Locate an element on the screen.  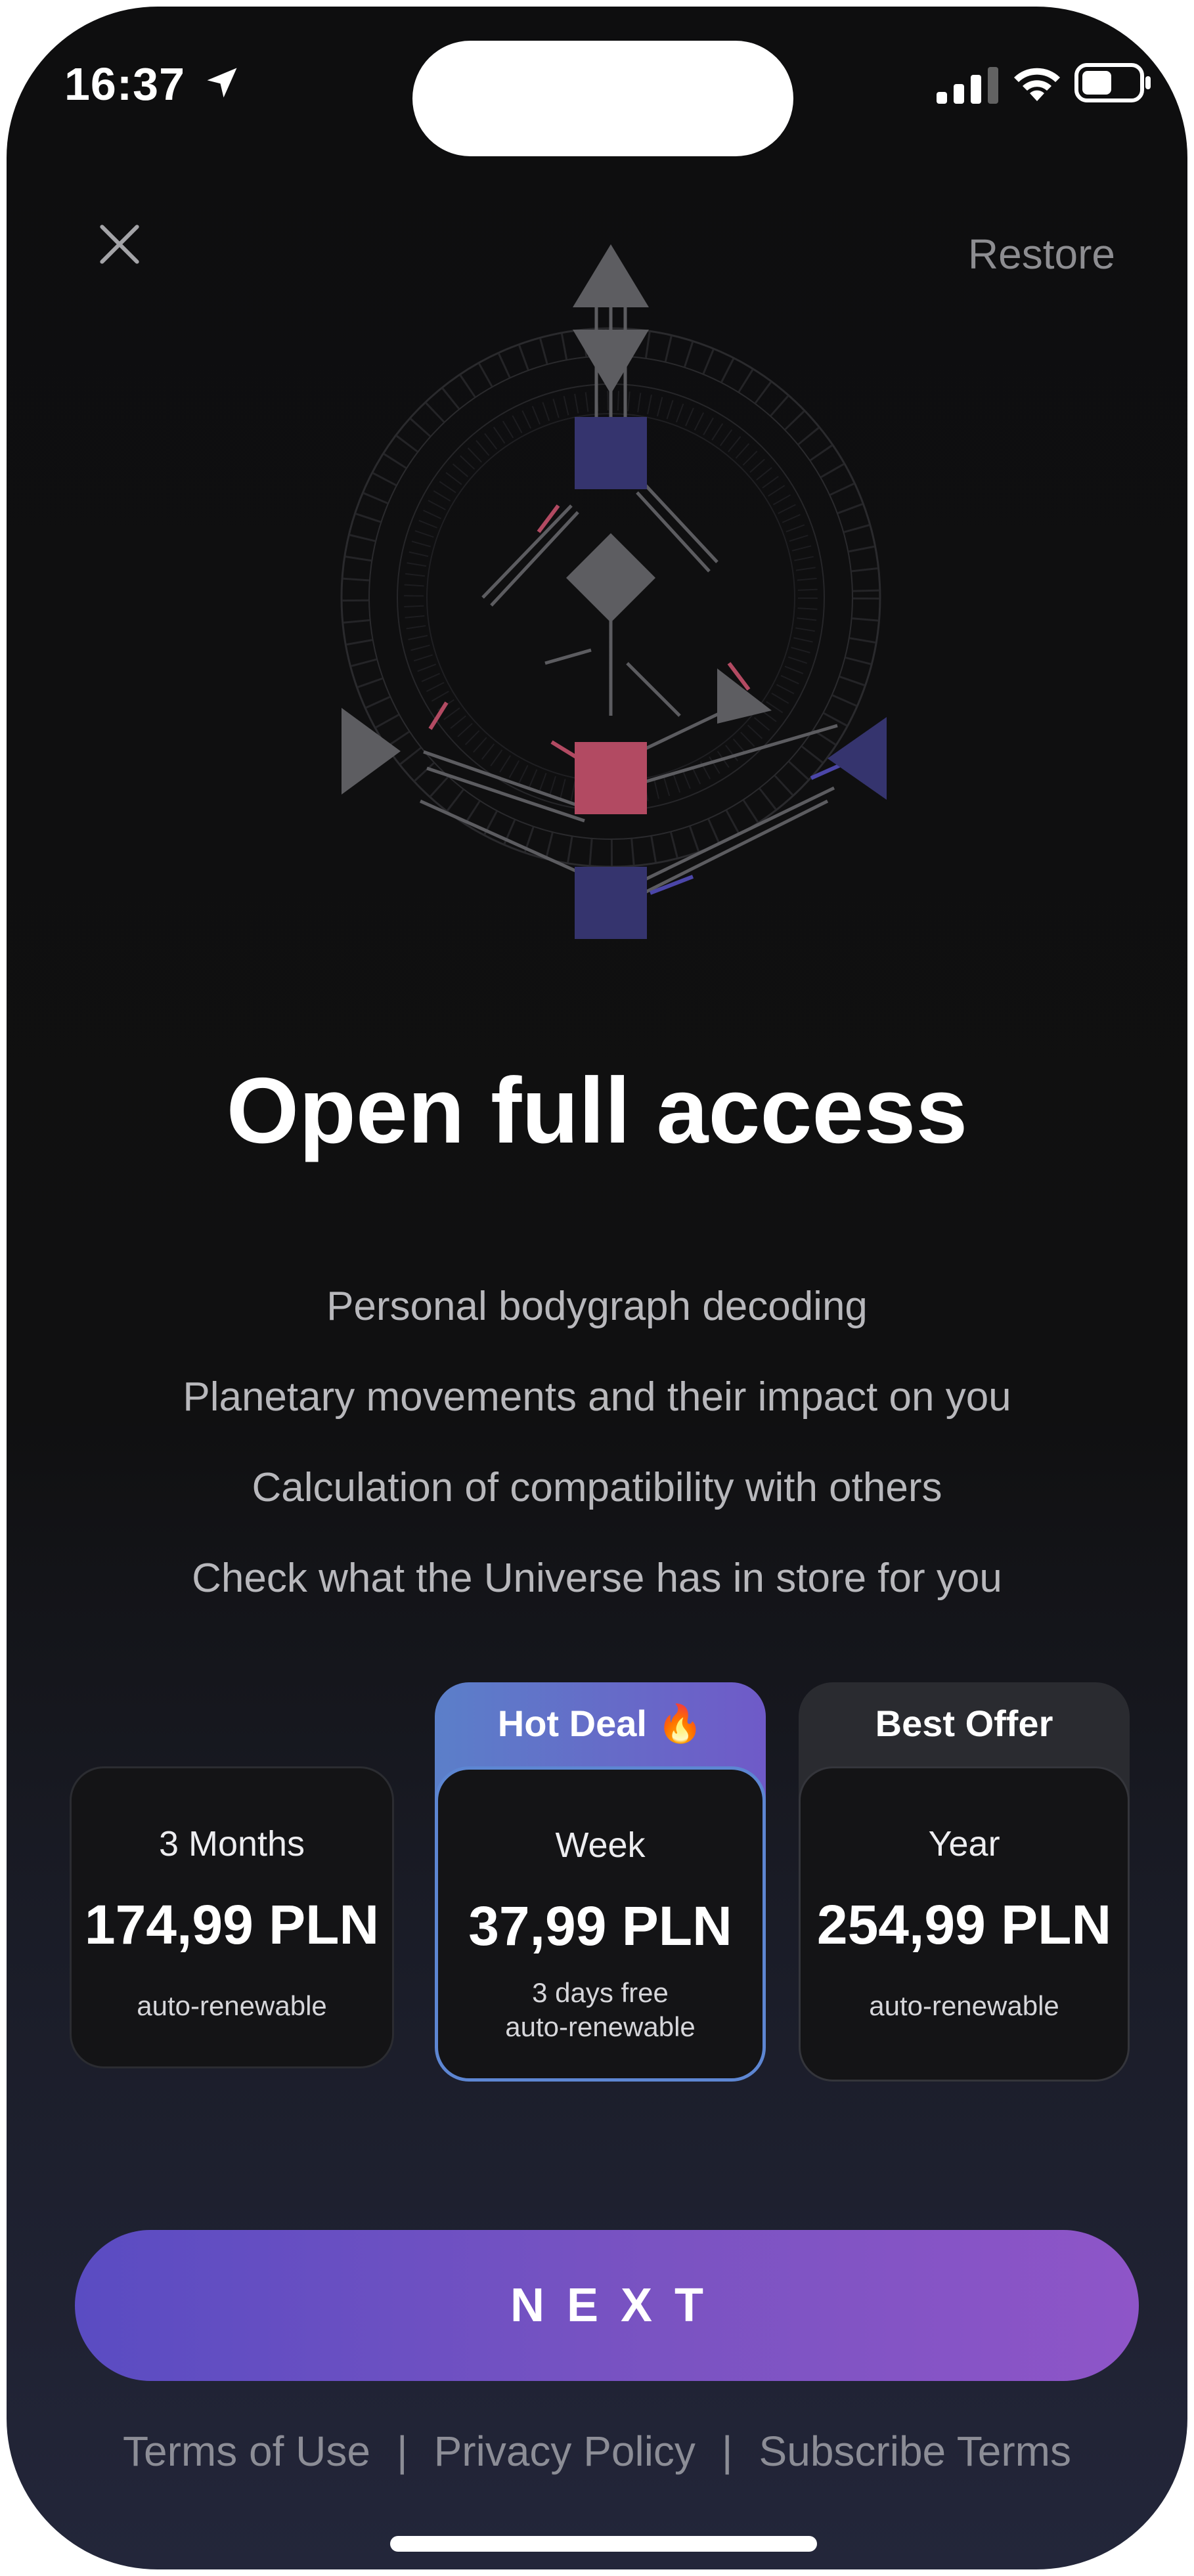
close-icon is located at coordinates (119, 244).